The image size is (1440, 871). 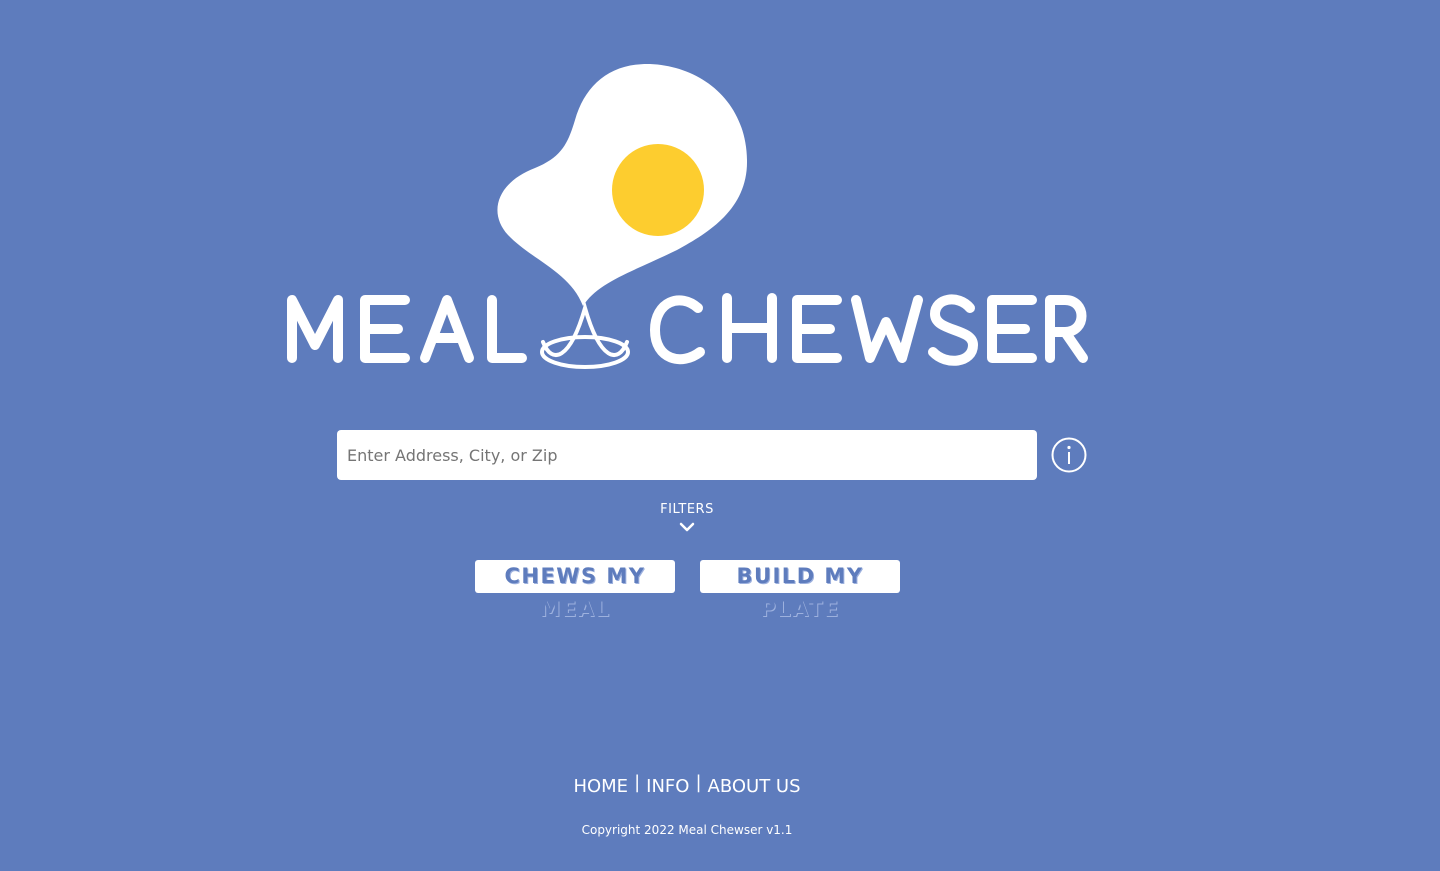 What do you see at coordinates (622, 216) in the screenshot?
I see `egg-pin-icon` at bounding box center [622, 216].